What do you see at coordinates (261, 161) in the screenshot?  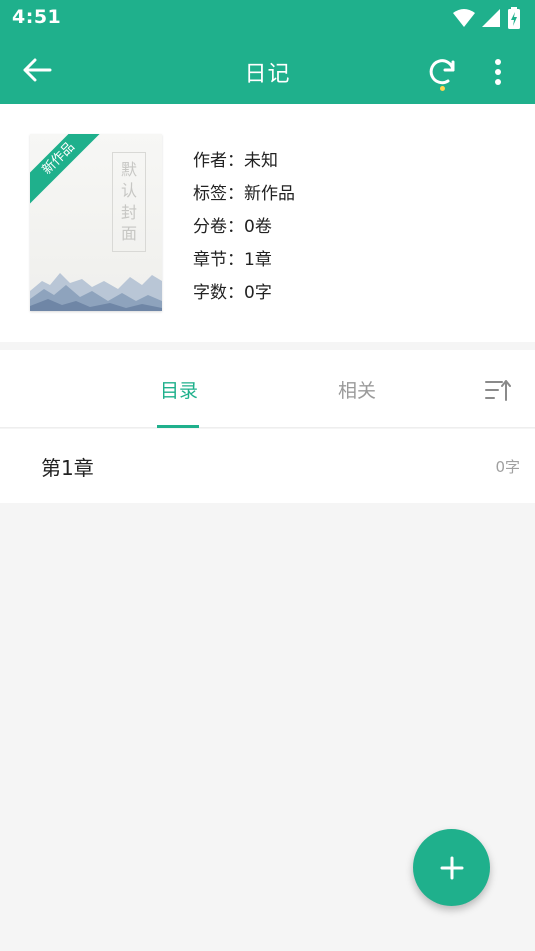 I see `meta-value: 未知` at bounding box center [261, 161].